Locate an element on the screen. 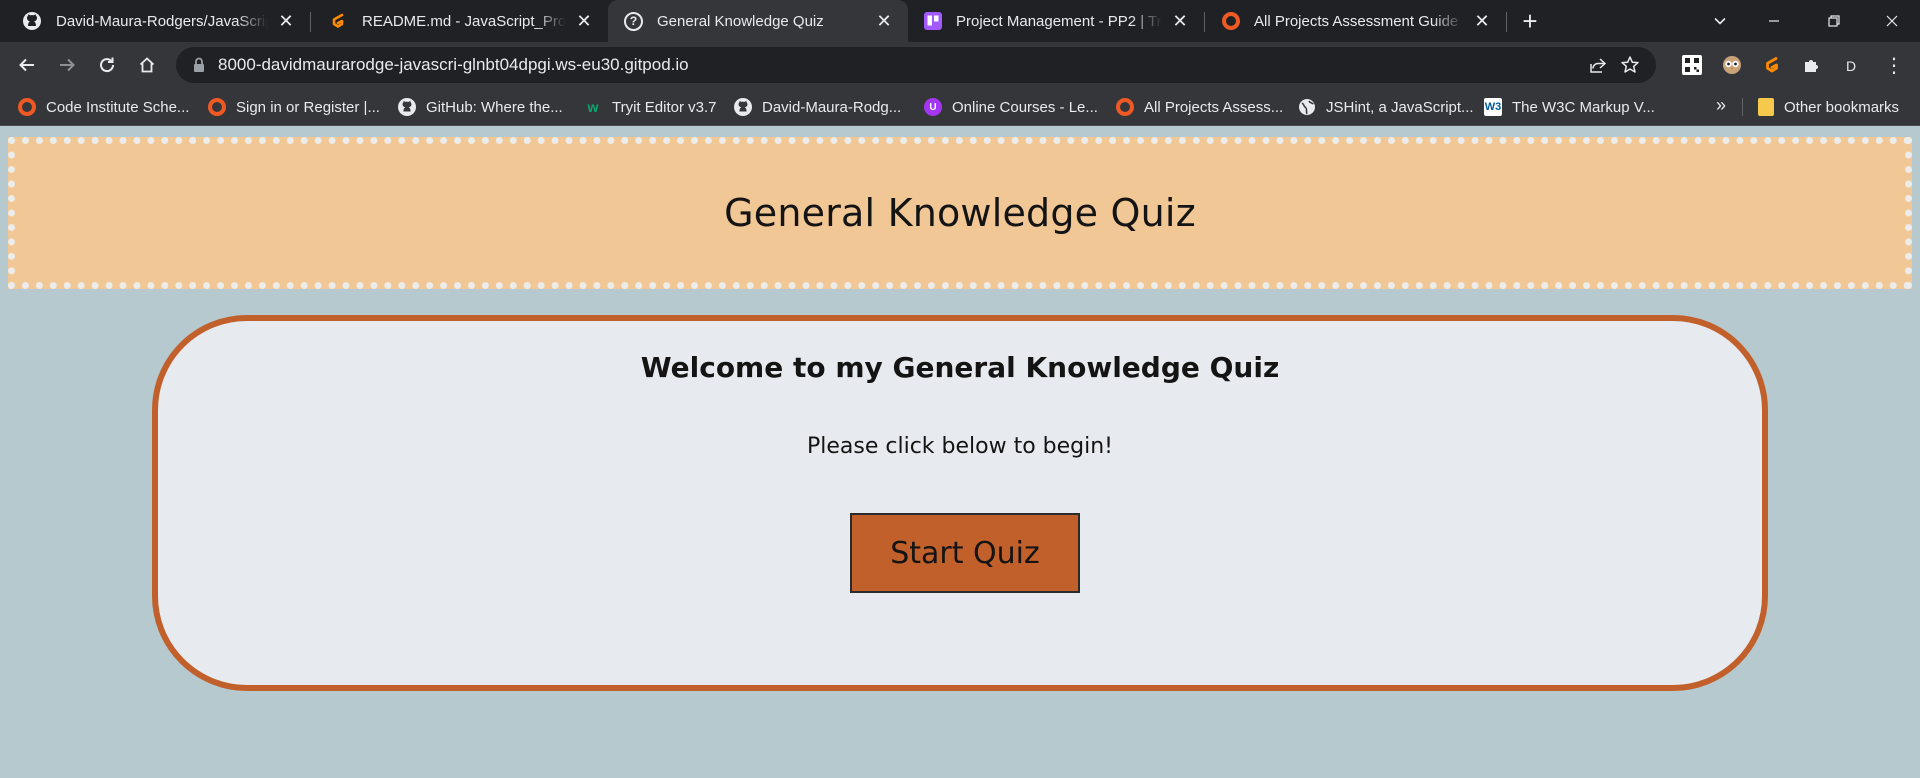  bookmark-tryit-editor: w Tryit Editor v3.7 is located at coordinates (650, 107).